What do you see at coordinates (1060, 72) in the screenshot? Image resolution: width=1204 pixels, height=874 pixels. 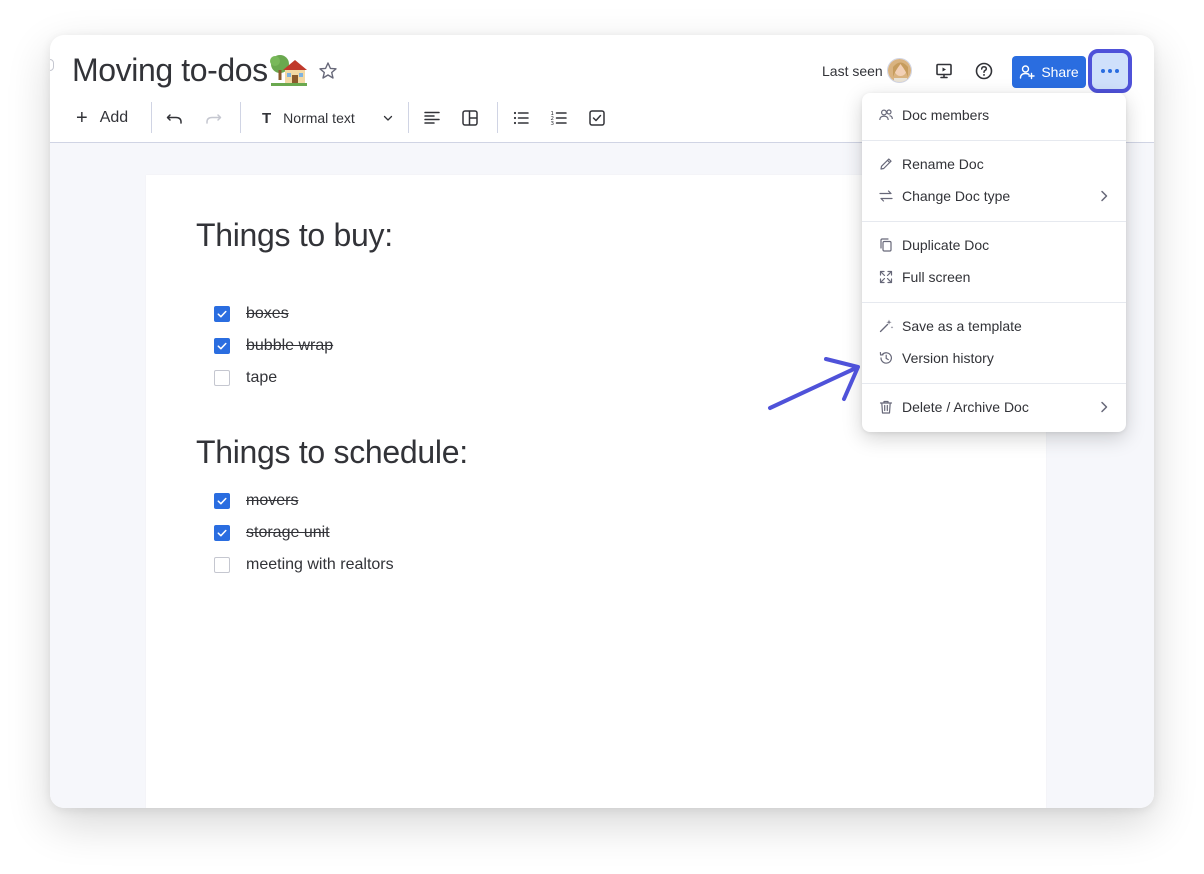 I see `share-label: Share` at bounding box center [1060, 72].